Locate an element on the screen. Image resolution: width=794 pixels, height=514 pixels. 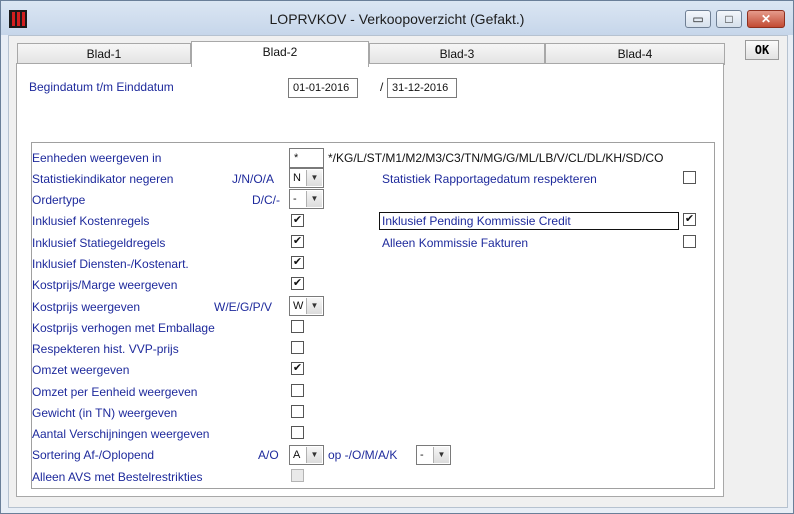
statistiek-value: N is located at coordinates (297, 178).